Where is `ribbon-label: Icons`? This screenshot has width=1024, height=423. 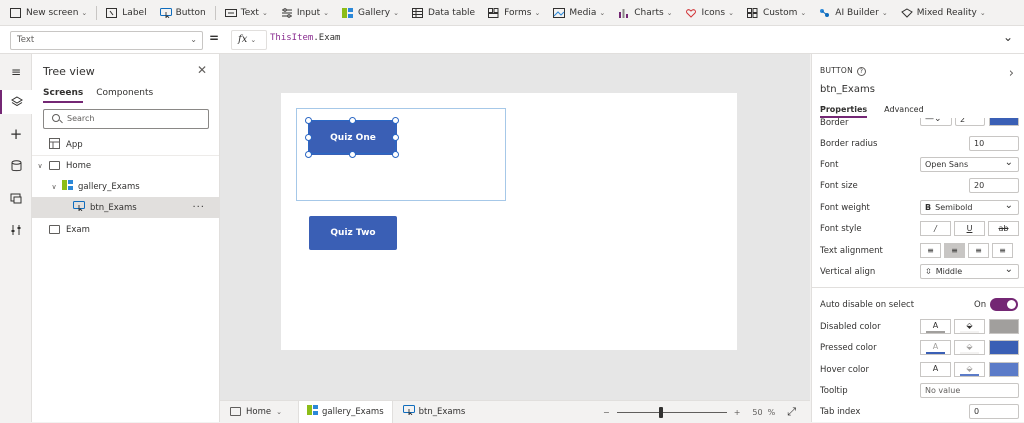 ribbon-label: Icons is located at coordinates (713, 12).